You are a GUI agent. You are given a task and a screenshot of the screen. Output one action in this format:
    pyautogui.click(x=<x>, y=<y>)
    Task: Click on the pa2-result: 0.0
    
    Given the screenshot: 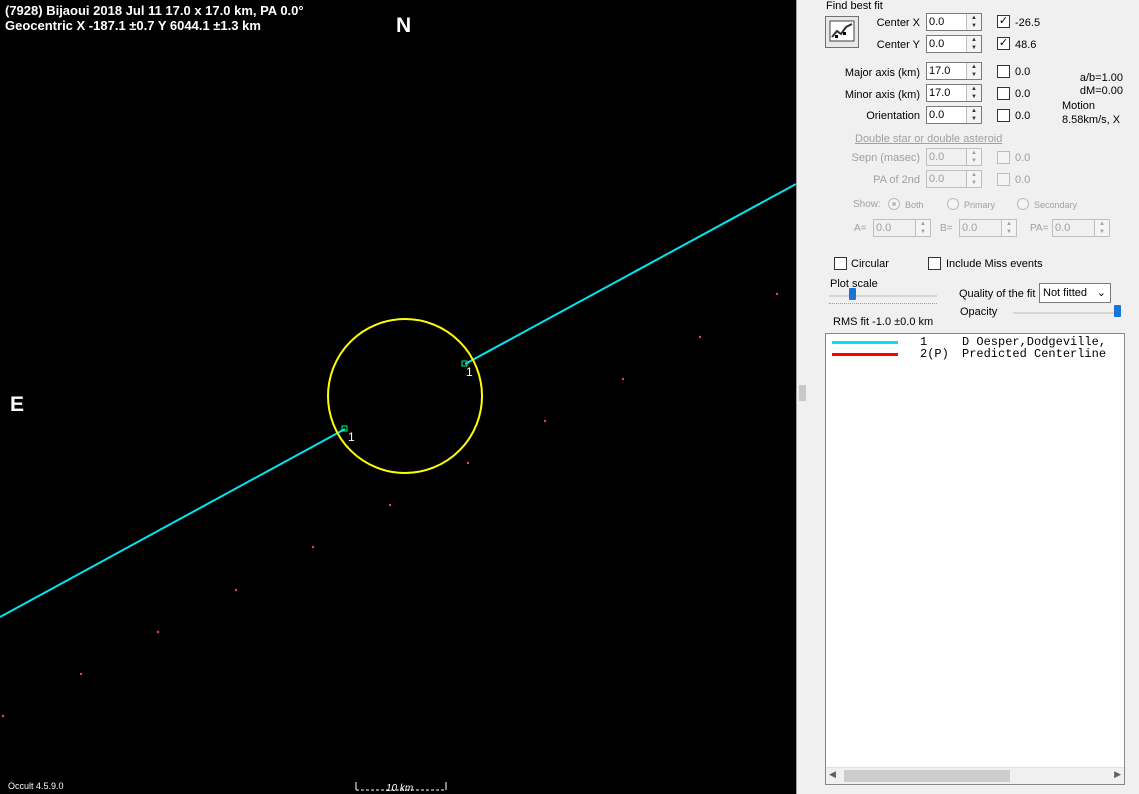 What is the action you would take?
    pyautogui.click(x=1023, y=180)
    